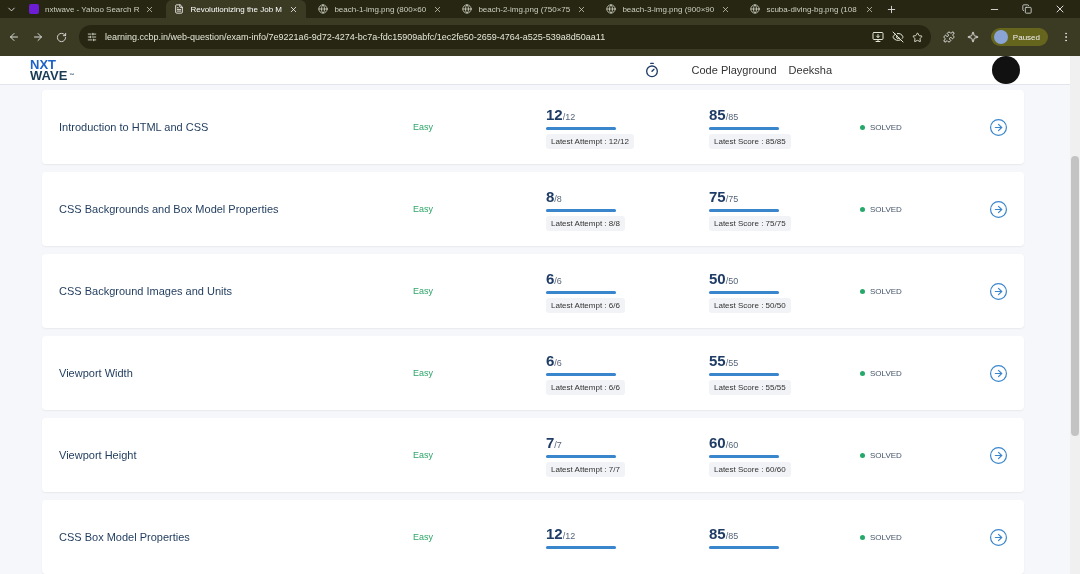 The image size is (1080, 574). Describe the element at coordinates (380, 9) in the screenshot. I see `browser-tab: beach-1-img.png (800×60` at that location.